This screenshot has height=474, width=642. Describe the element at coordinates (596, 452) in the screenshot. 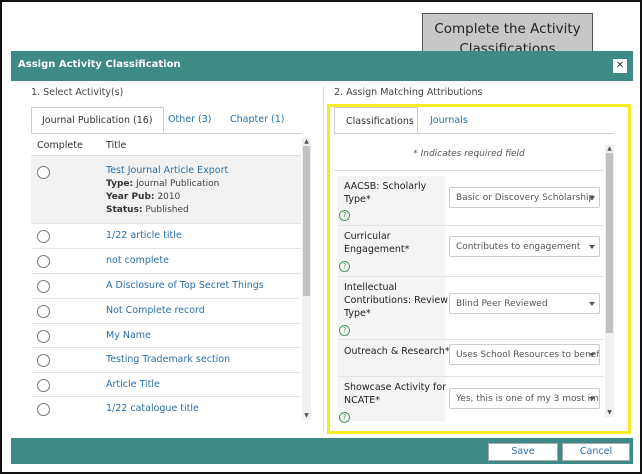

I see `cancel-button: Cancel` at that location.